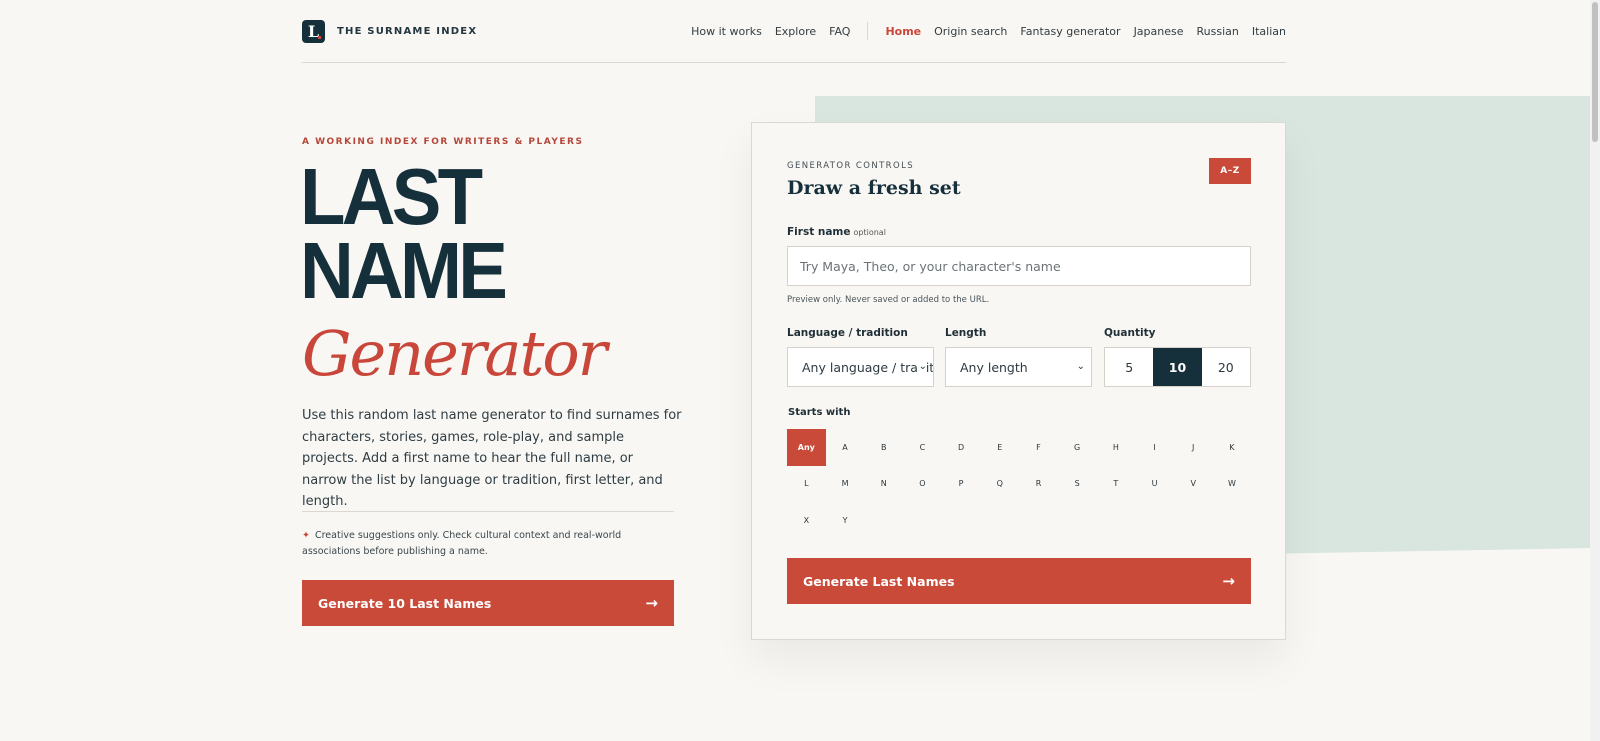  Describe the element at coordinates (869, 232) in the screenshot. I see `optional-tag: optional` at that location.